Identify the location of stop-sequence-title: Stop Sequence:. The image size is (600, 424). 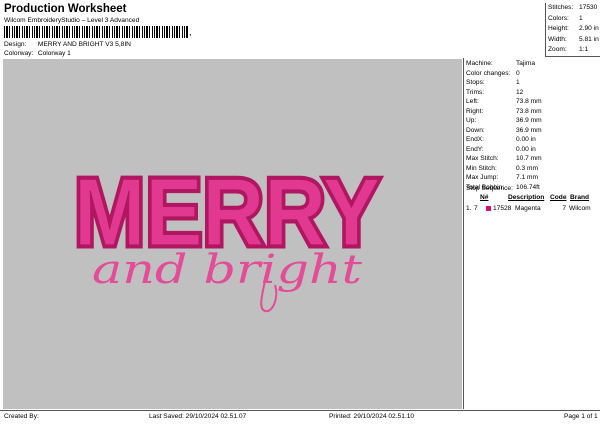
(489, 188).